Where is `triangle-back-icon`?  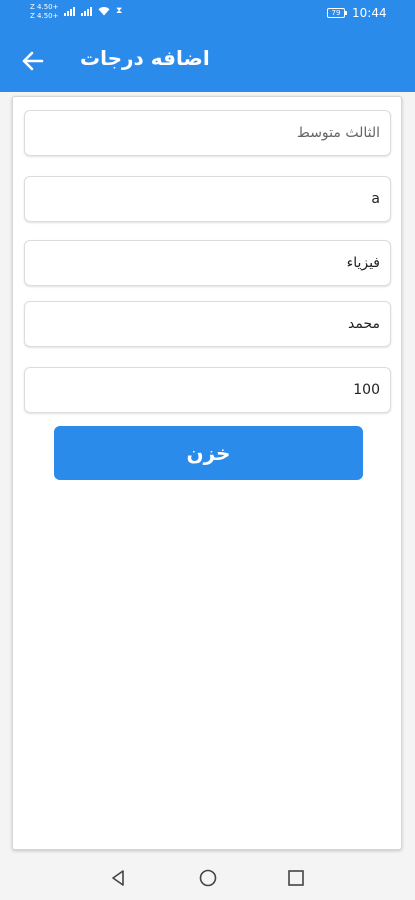
triangle-back-icon is located at coordinates (118, 878).